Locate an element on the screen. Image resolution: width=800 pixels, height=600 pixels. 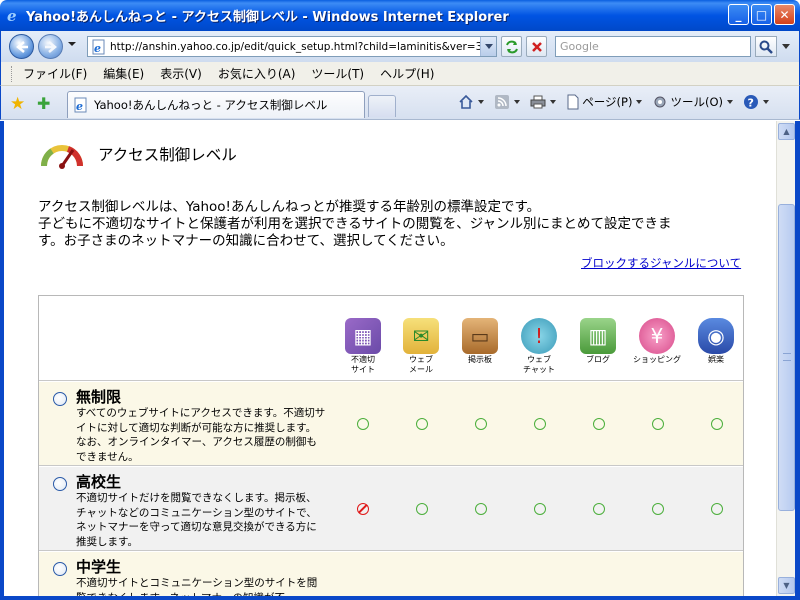
blocked-mark-icon is located at coordinates (363, 509).